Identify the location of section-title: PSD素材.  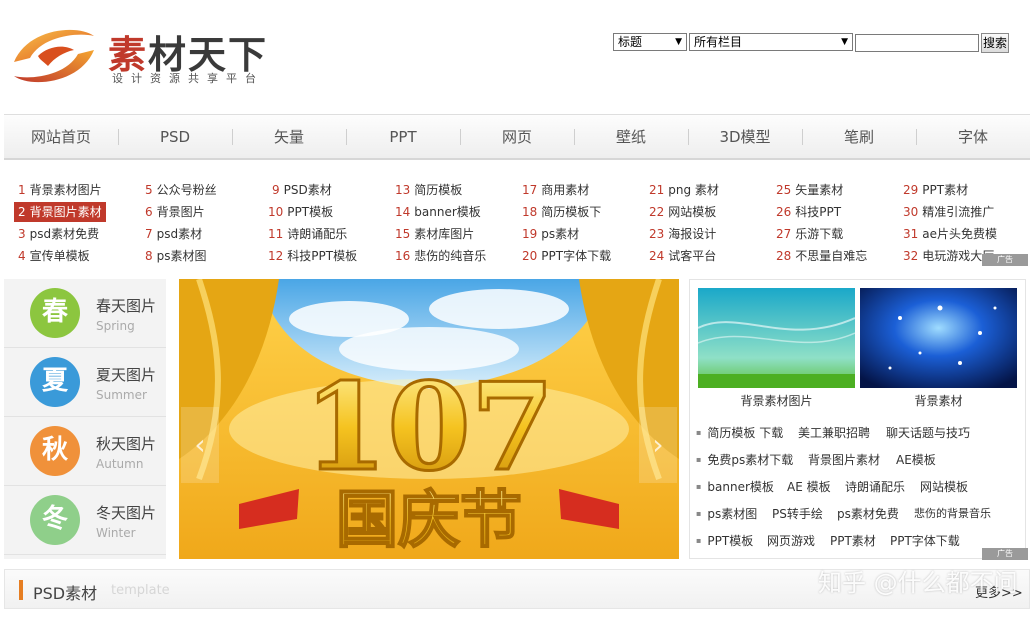
(65, 592).